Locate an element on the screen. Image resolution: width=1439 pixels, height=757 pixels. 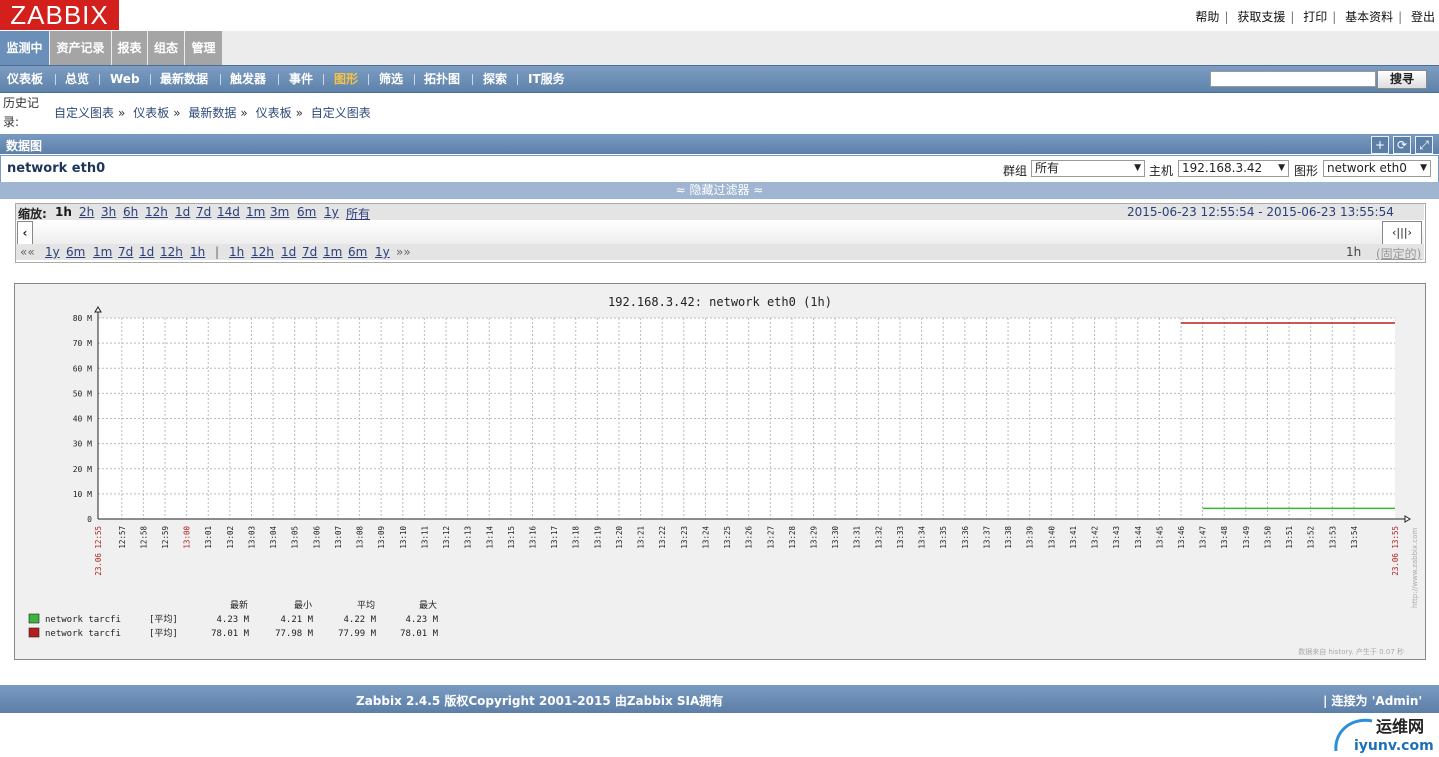
tab-administration: 管理 is located at coordinates (203, 48).